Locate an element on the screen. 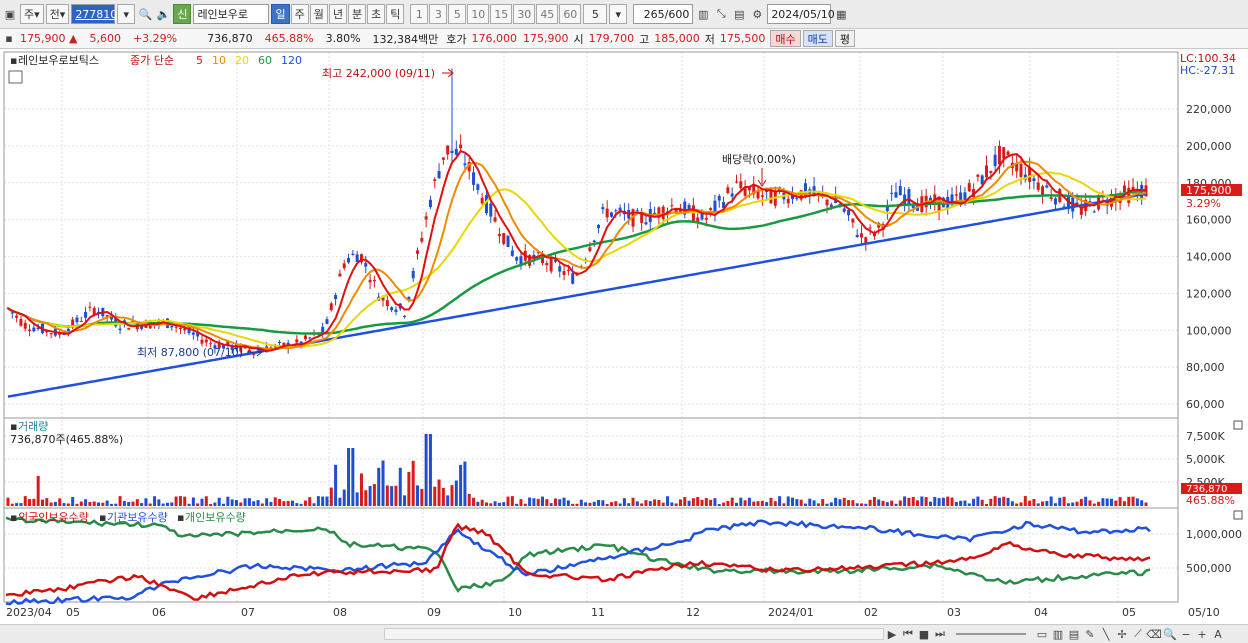 This screenshot has width=1248, height=643. minute-buttons: 1 3 5 10 15 30 45 60 is located at coordinates (496, 14).